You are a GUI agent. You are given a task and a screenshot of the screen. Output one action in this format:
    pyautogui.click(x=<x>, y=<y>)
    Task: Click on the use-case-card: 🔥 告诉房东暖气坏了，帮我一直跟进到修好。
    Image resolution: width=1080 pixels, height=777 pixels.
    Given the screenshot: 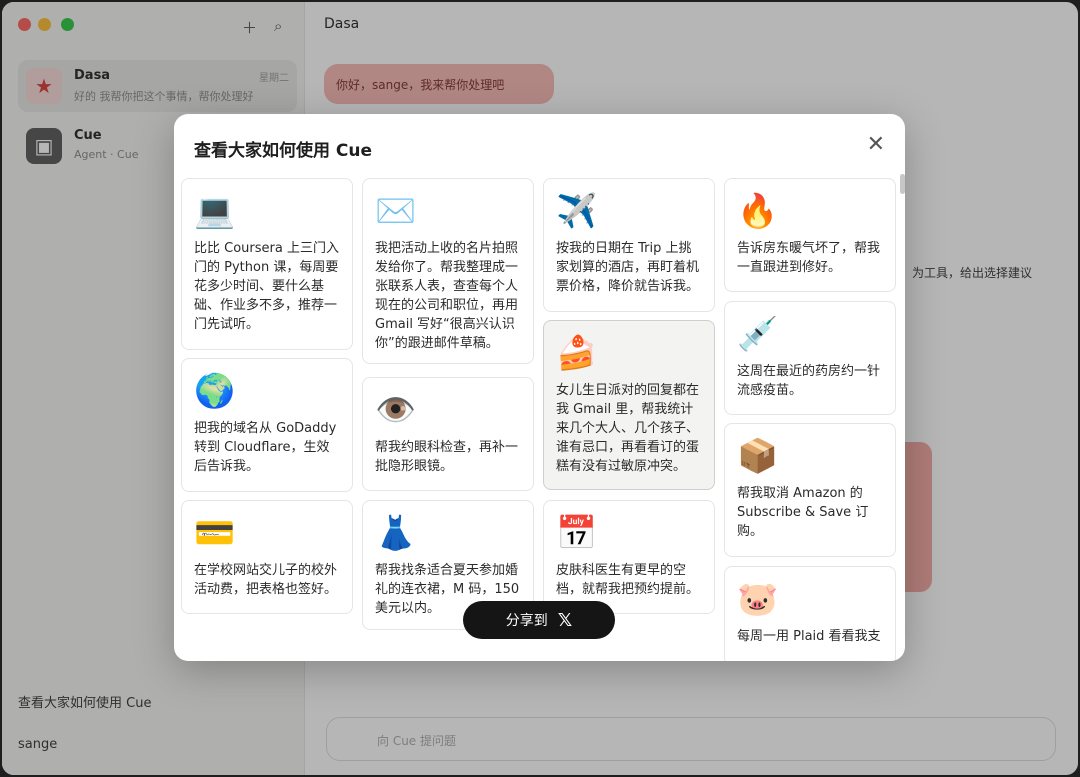 What is the action you would take?
    pyautogui.click(x=810, y=235)
    